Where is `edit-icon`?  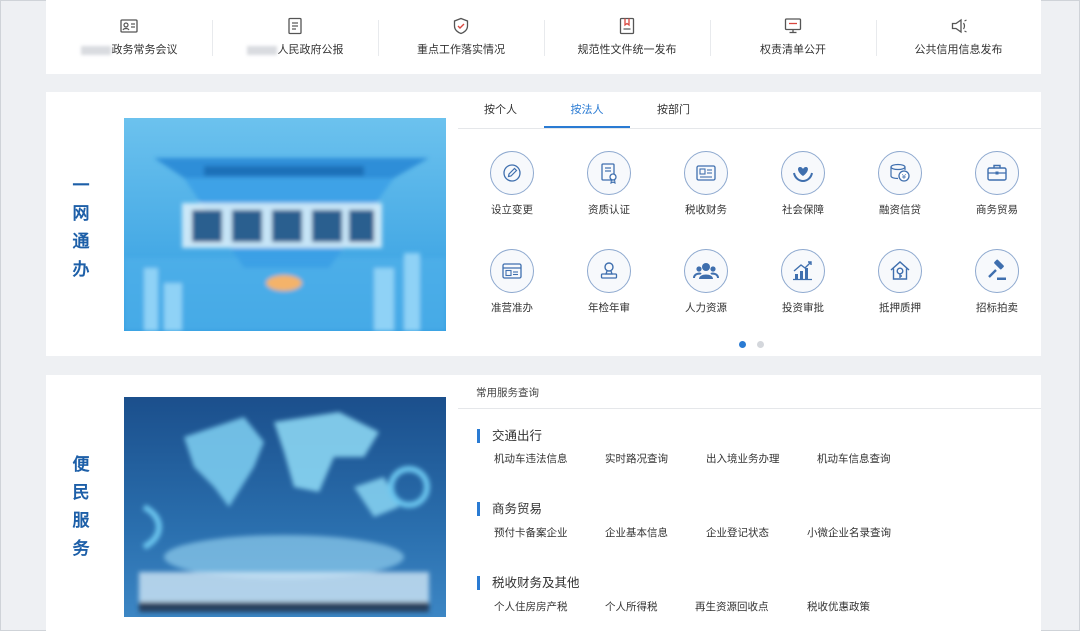 edit-icon is located at coordinates (512, 173).